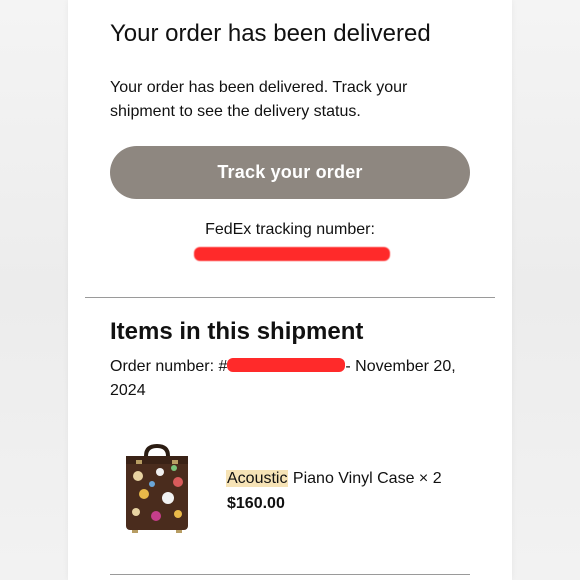 The image size is (580, 580). I want to click on items-heading: Items in this shipment, so click(237, 331).